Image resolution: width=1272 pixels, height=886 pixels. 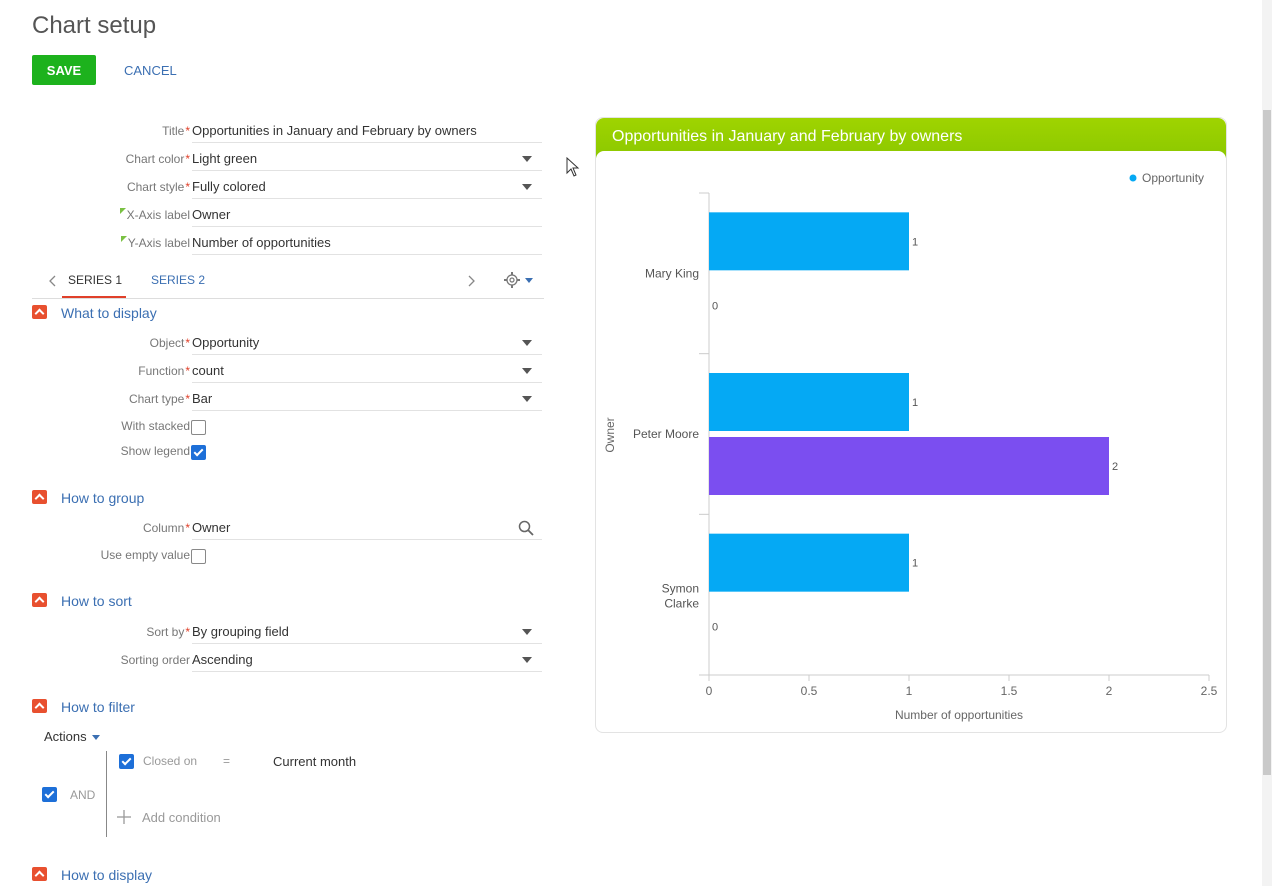 What do you see at coordinates (72, 736) in the screenshot?
I see `actions-menu: Actions` at bounding box center [72, 736].